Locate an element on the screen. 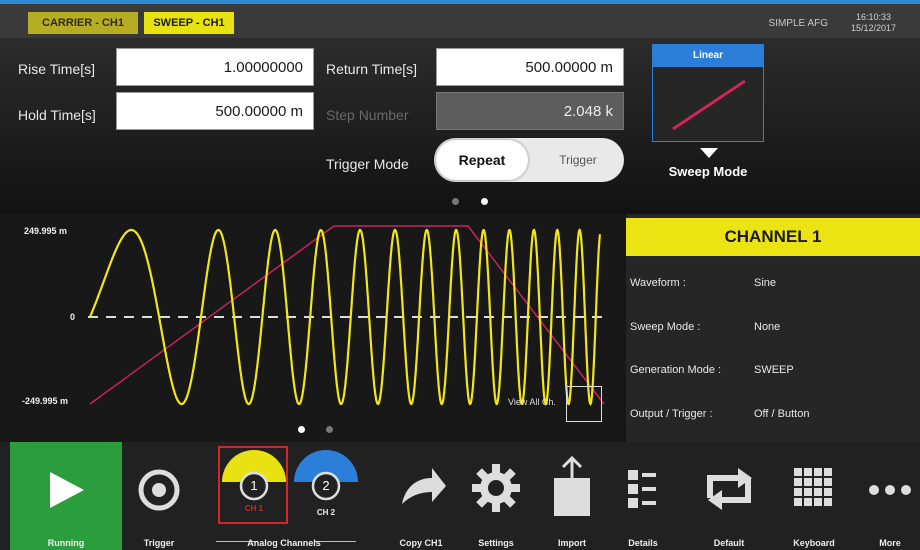 The height and width of the screenshot is (550, 920). return-time-label: Return Time[s] is located at coordinates (372, 69).